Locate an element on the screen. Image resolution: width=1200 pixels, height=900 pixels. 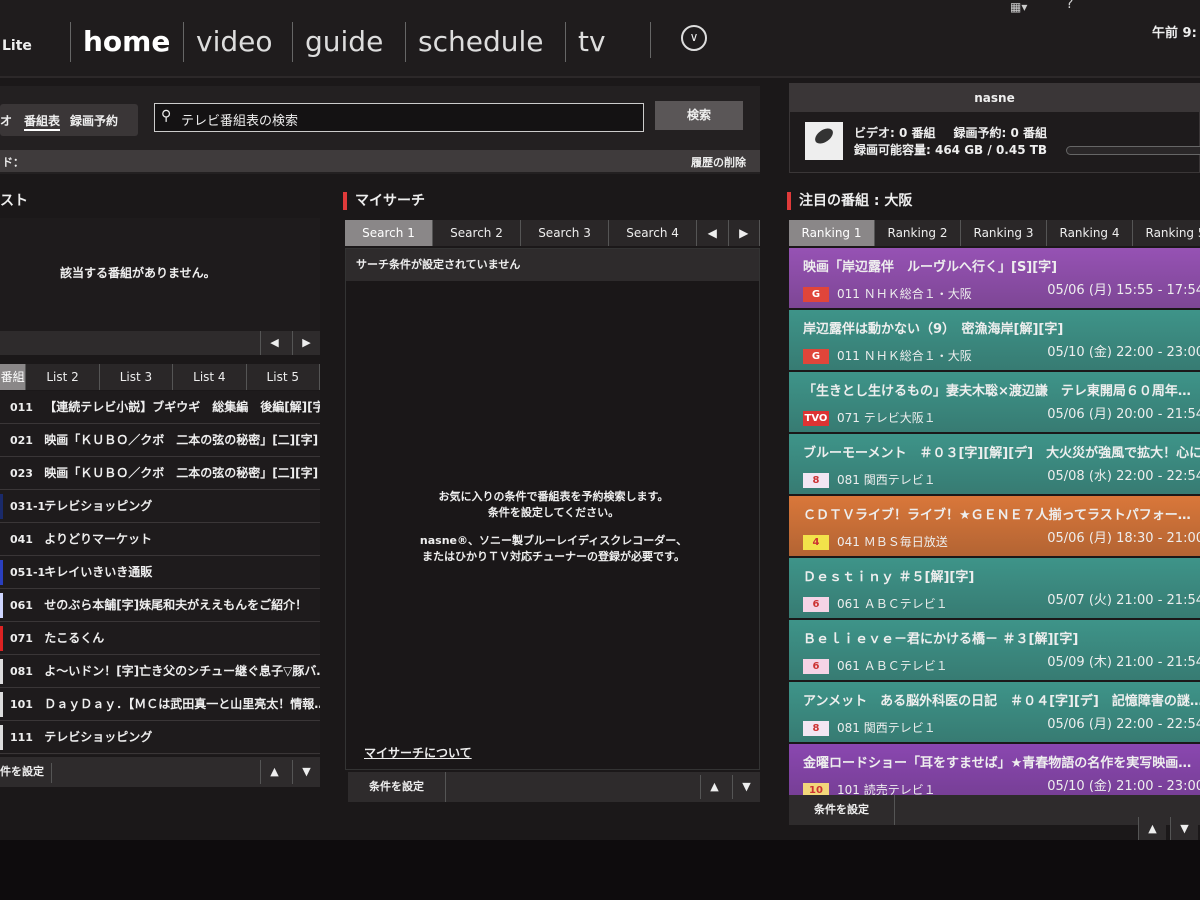
subtab-reservations: 録画予約 is located at coordinates (94, 120).